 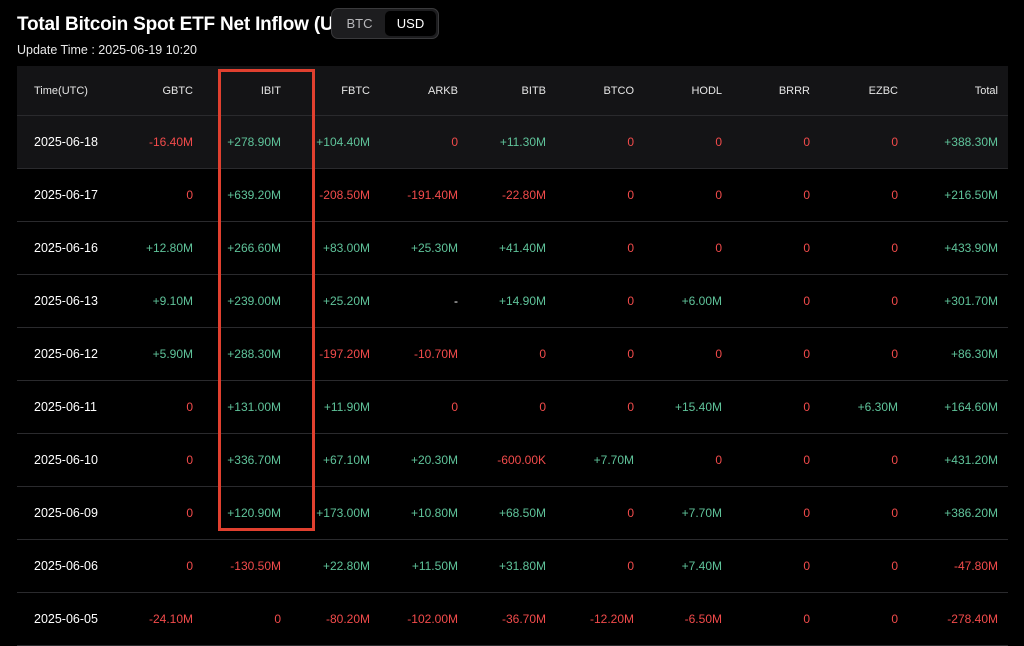 I want to click on update-time: Update Time : 2025-06-19 10:20, so click(x=107, y=50).